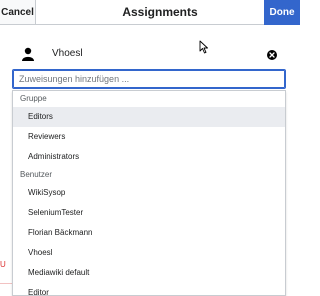  What do you see at coordinates (149, 253) in the screenshot?
I see `menu-item-vhoesl: Vhoesl` at bounding box center [149, 253].